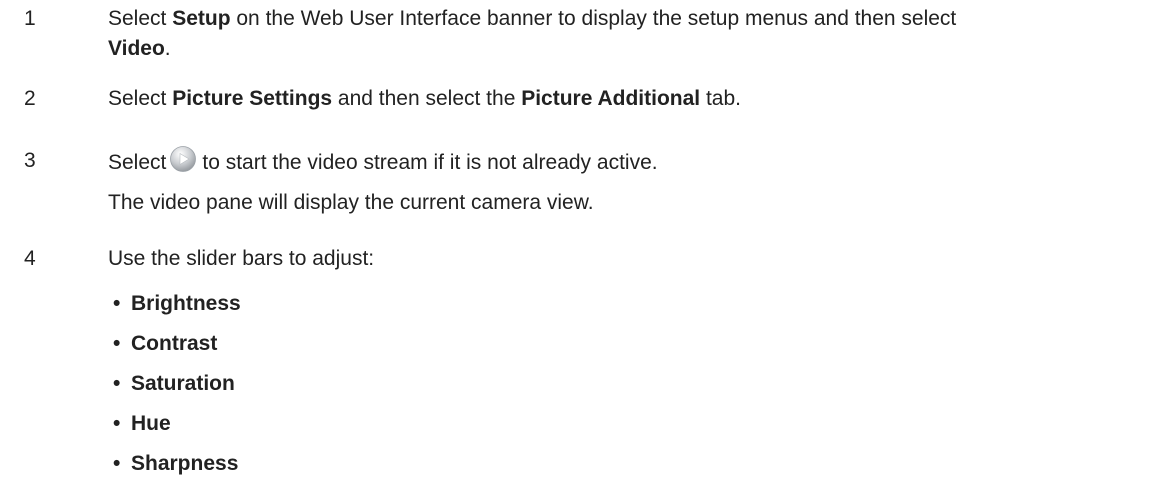  Describe the element at coordinates (201, 18) in the screenshot. I see `ui-term-setup: Setup` at that location.